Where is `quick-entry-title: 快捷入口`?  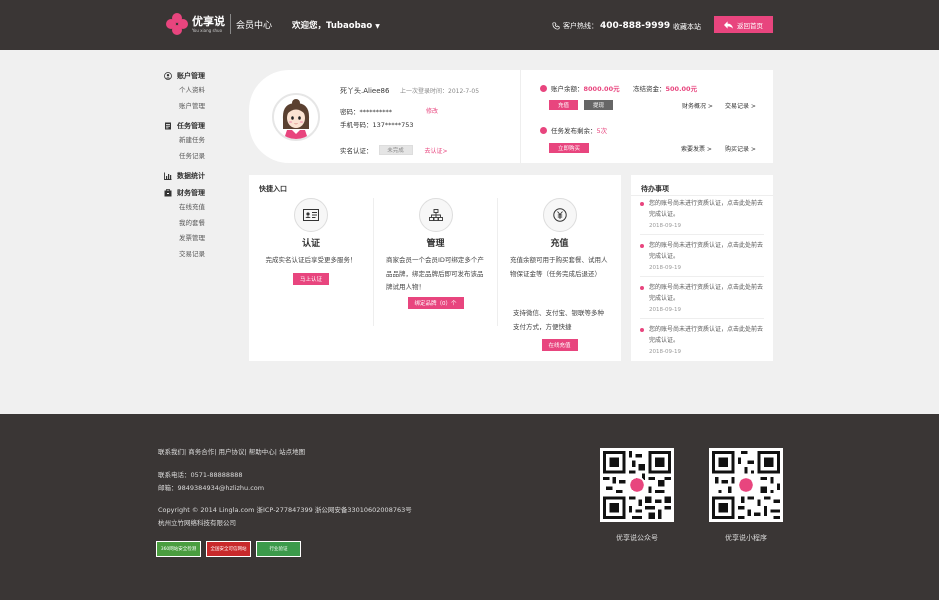 quick-entry-title: 快捷入口 is located at coordinates (273, 189).